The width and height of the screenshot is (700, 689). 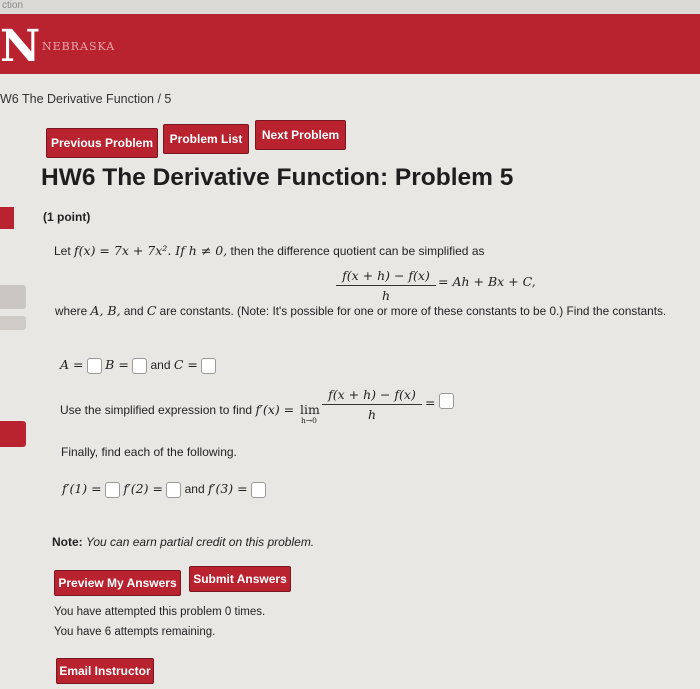 What do you see at coordinates (487, 281) in the screenshot?
I see `dq-rhs: = Ah + Bx + C,` at bounding box center [487, 281].